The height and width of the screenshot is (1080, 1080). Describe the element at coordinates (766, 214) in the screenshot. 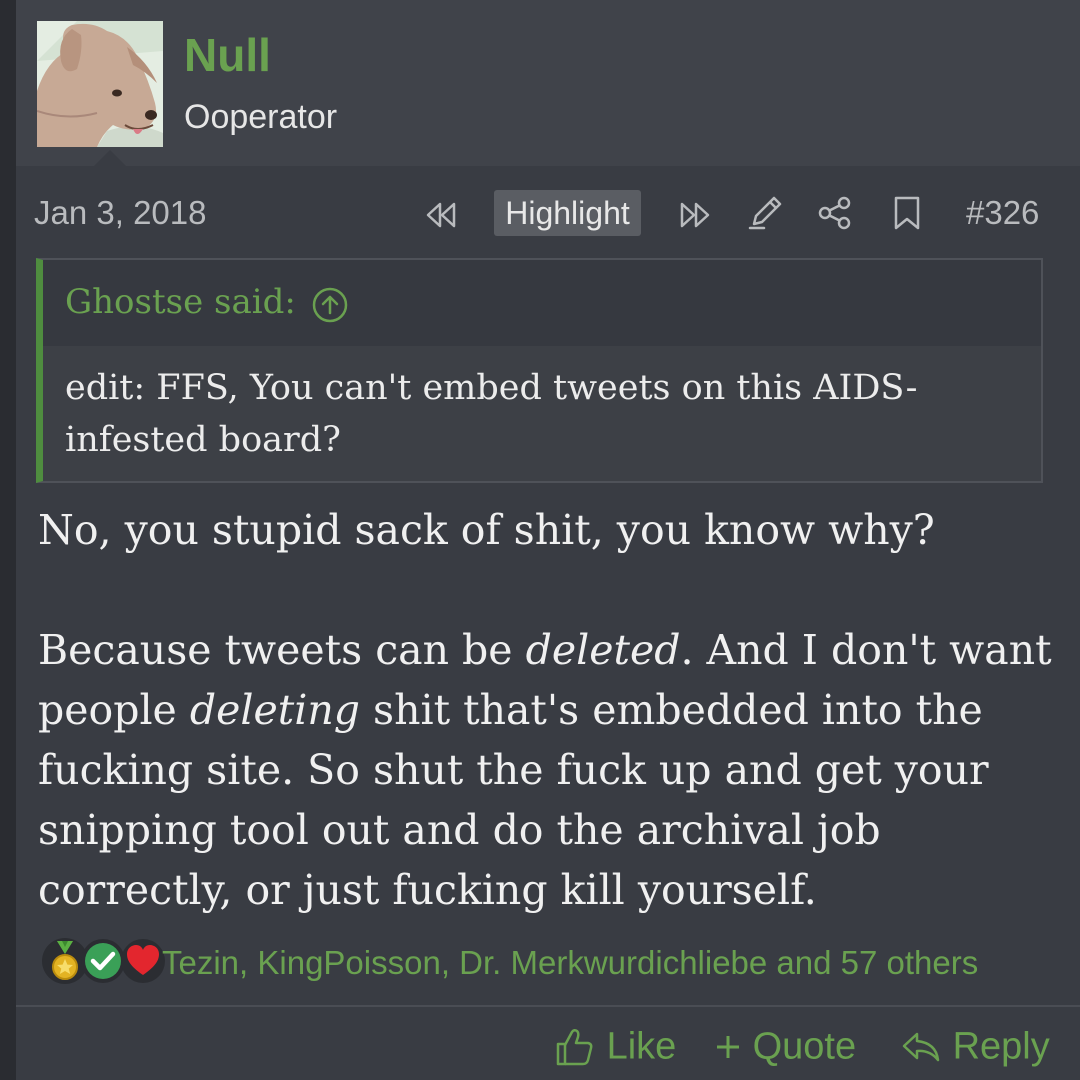

I see `pencil-icon` at that location.